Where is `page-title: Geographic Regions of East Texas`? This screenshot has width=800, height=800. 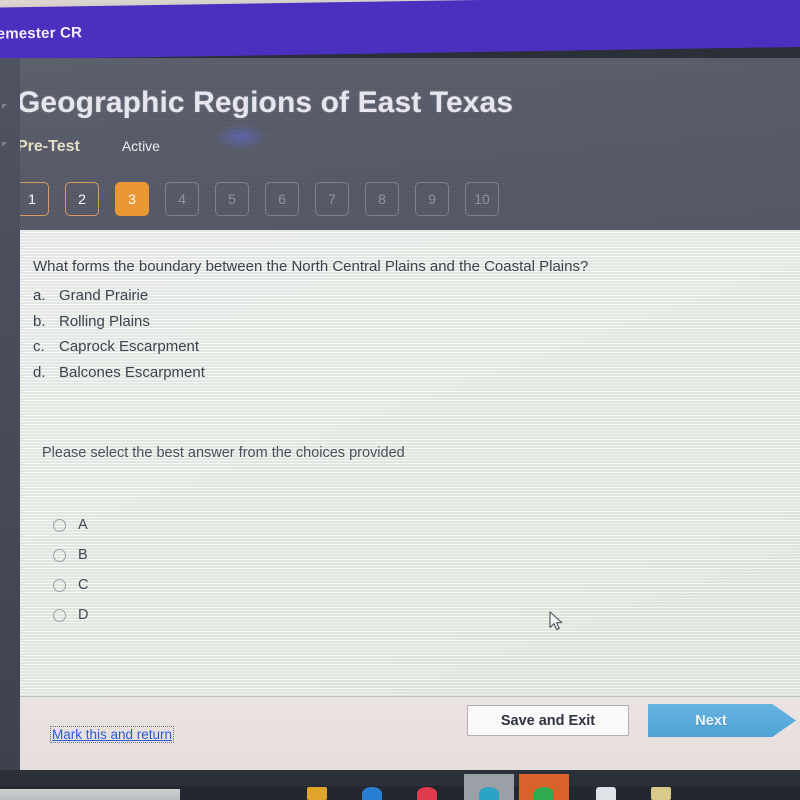 page-title: Geographic Regions of East Texas is located at coordinates (265, 102).